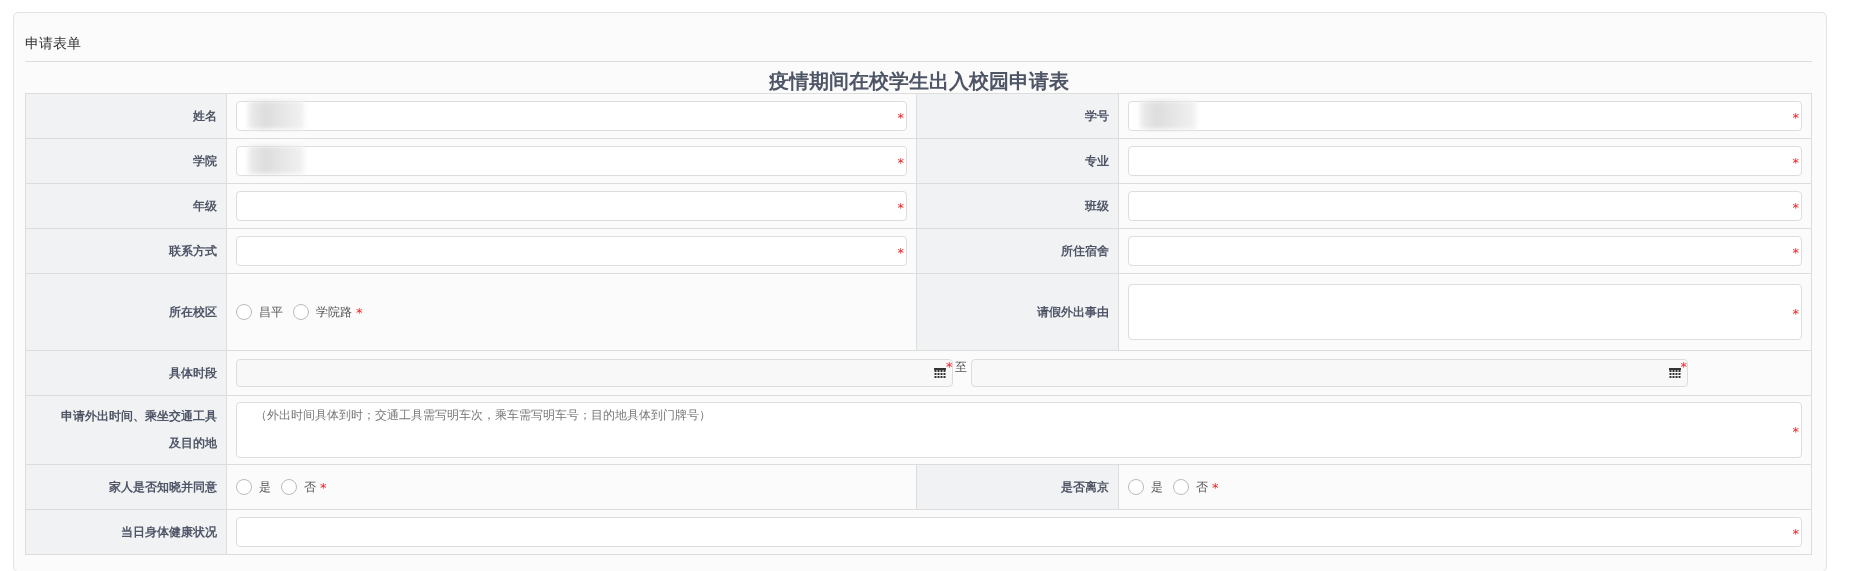 The height and width of the screenshot is (571, 1849). What do you see at coordinates (1097, 161) in the screenshot?
I see `field-label: 专业` at bounding box center [1097, 161].